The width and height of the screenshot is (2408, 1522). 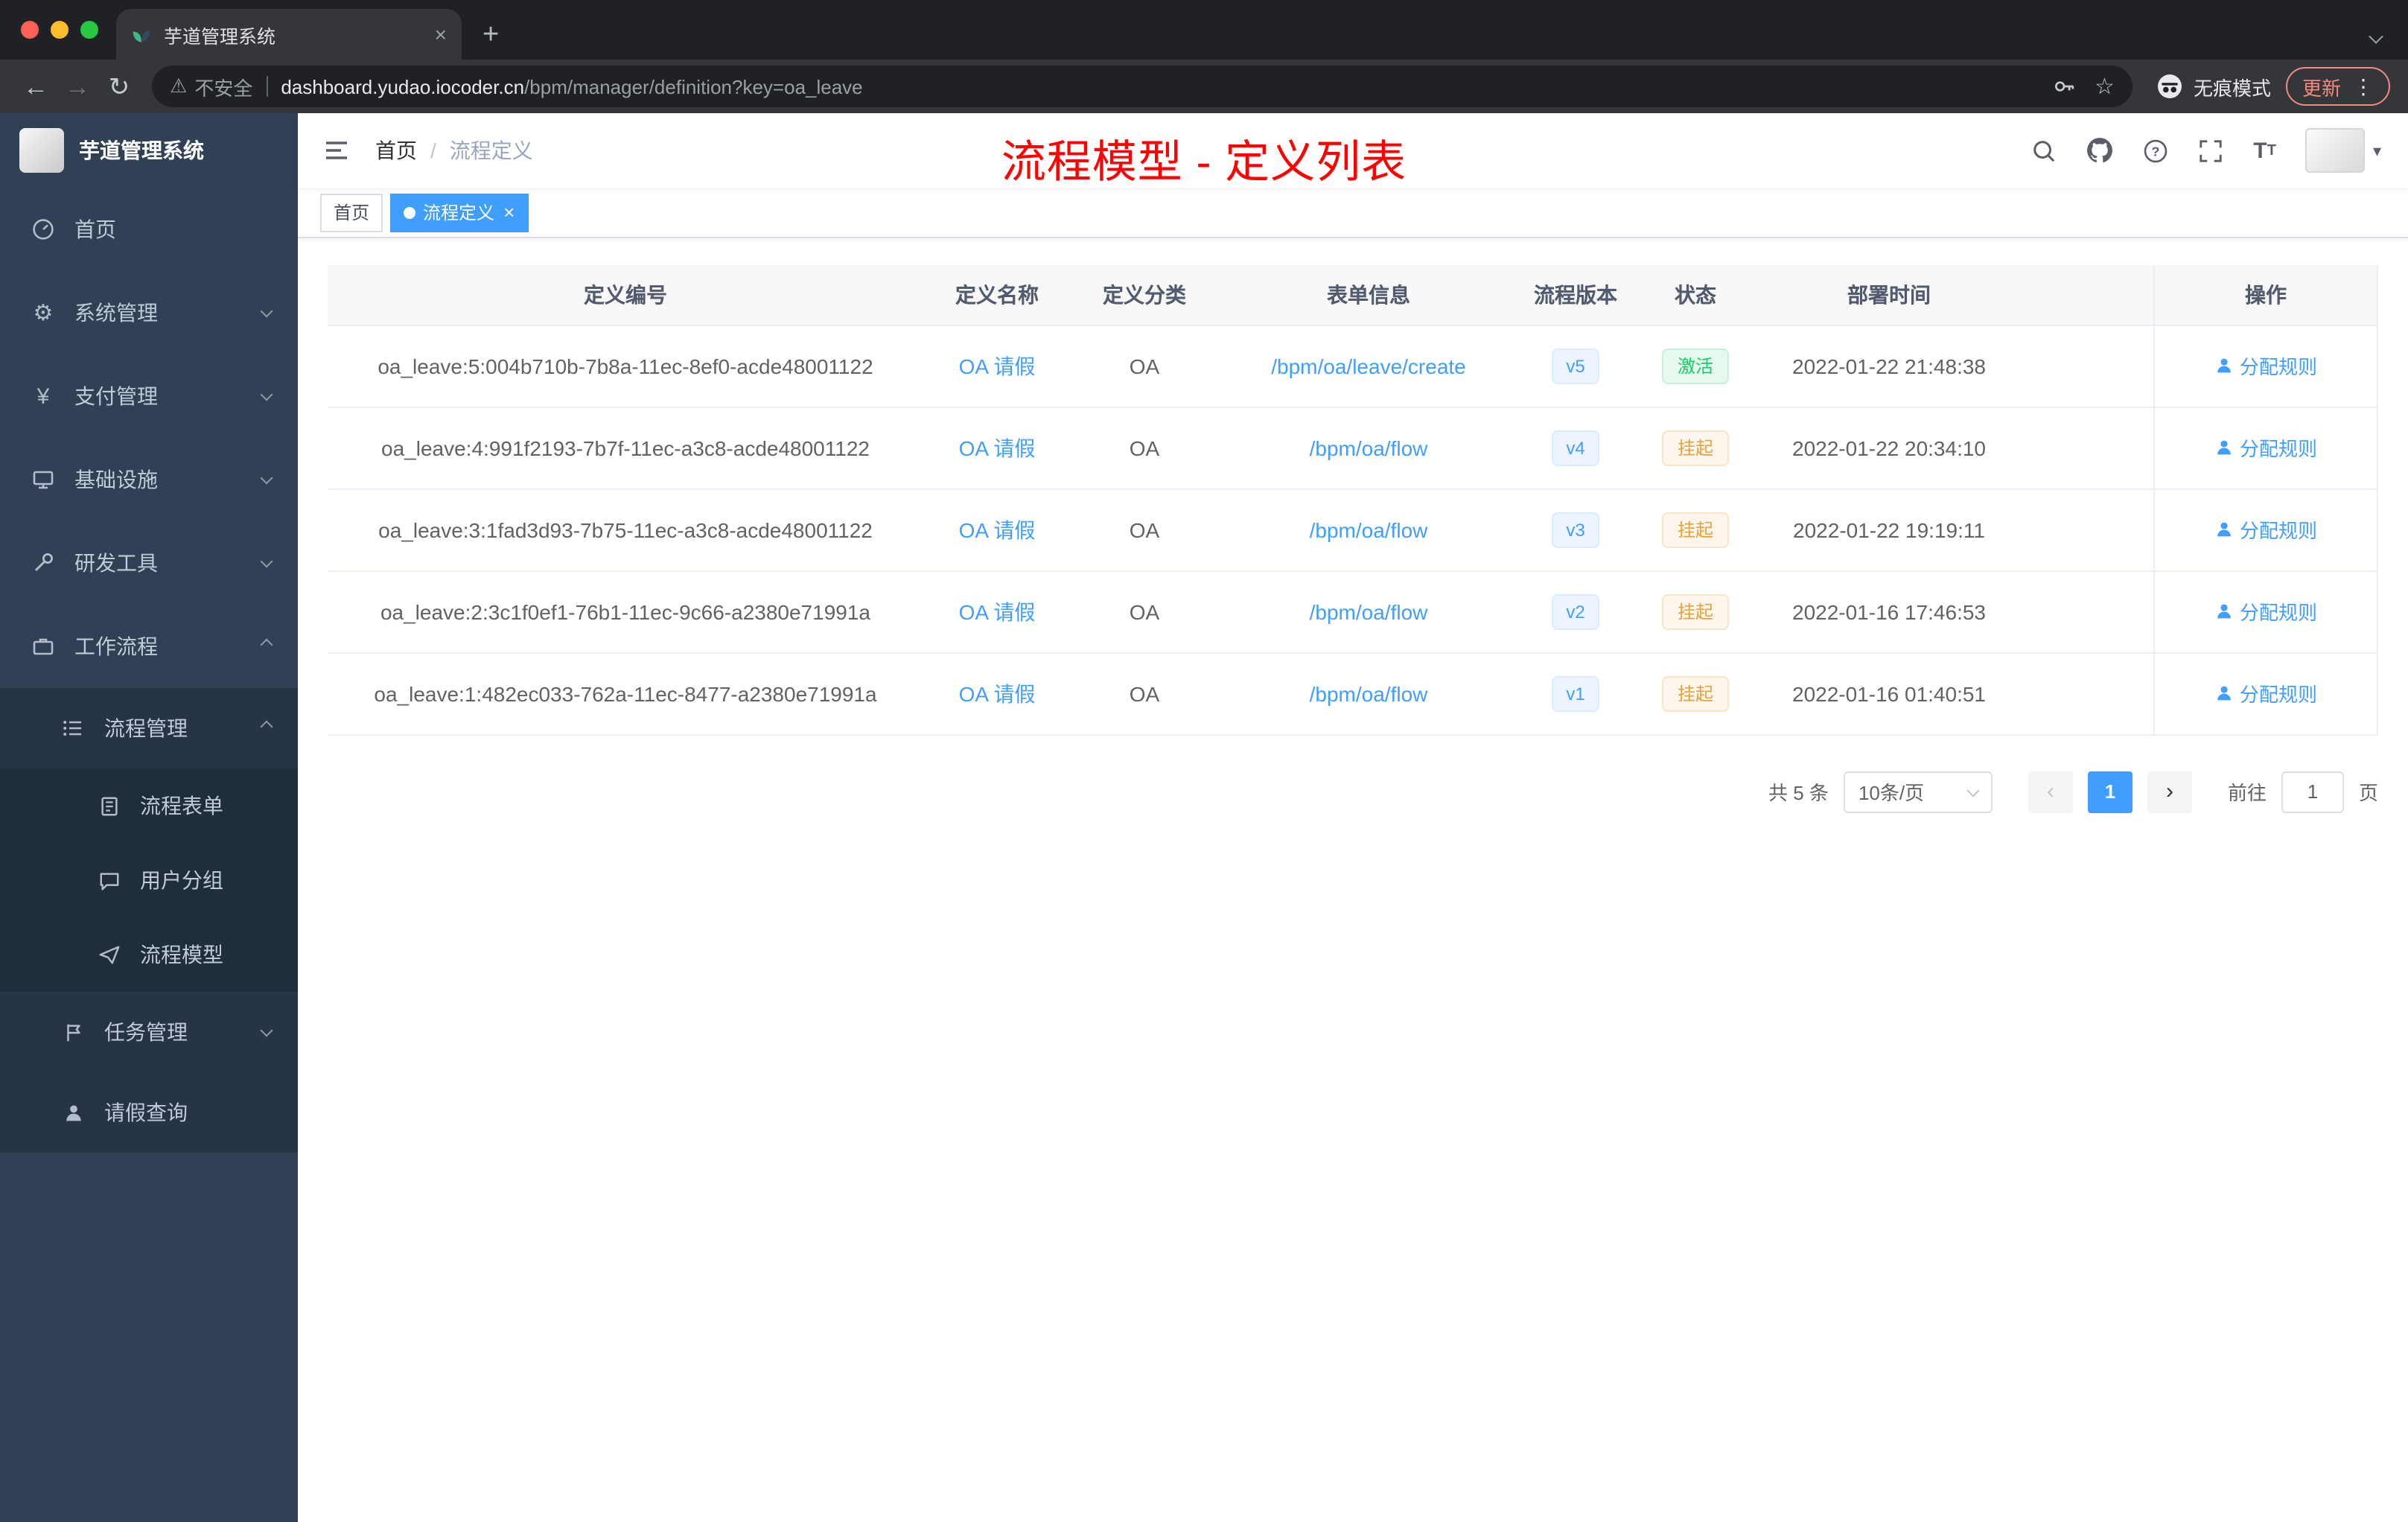 I want to click on incognito-label: 无痕模式, so click(x=2232, y=88).